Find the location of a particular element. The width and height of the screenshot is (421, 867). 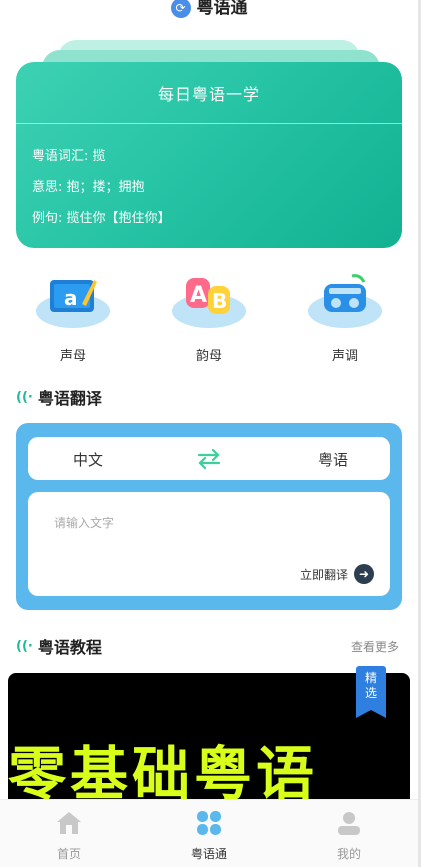

tab-home: 首页 is located at coordinates (69, 836).